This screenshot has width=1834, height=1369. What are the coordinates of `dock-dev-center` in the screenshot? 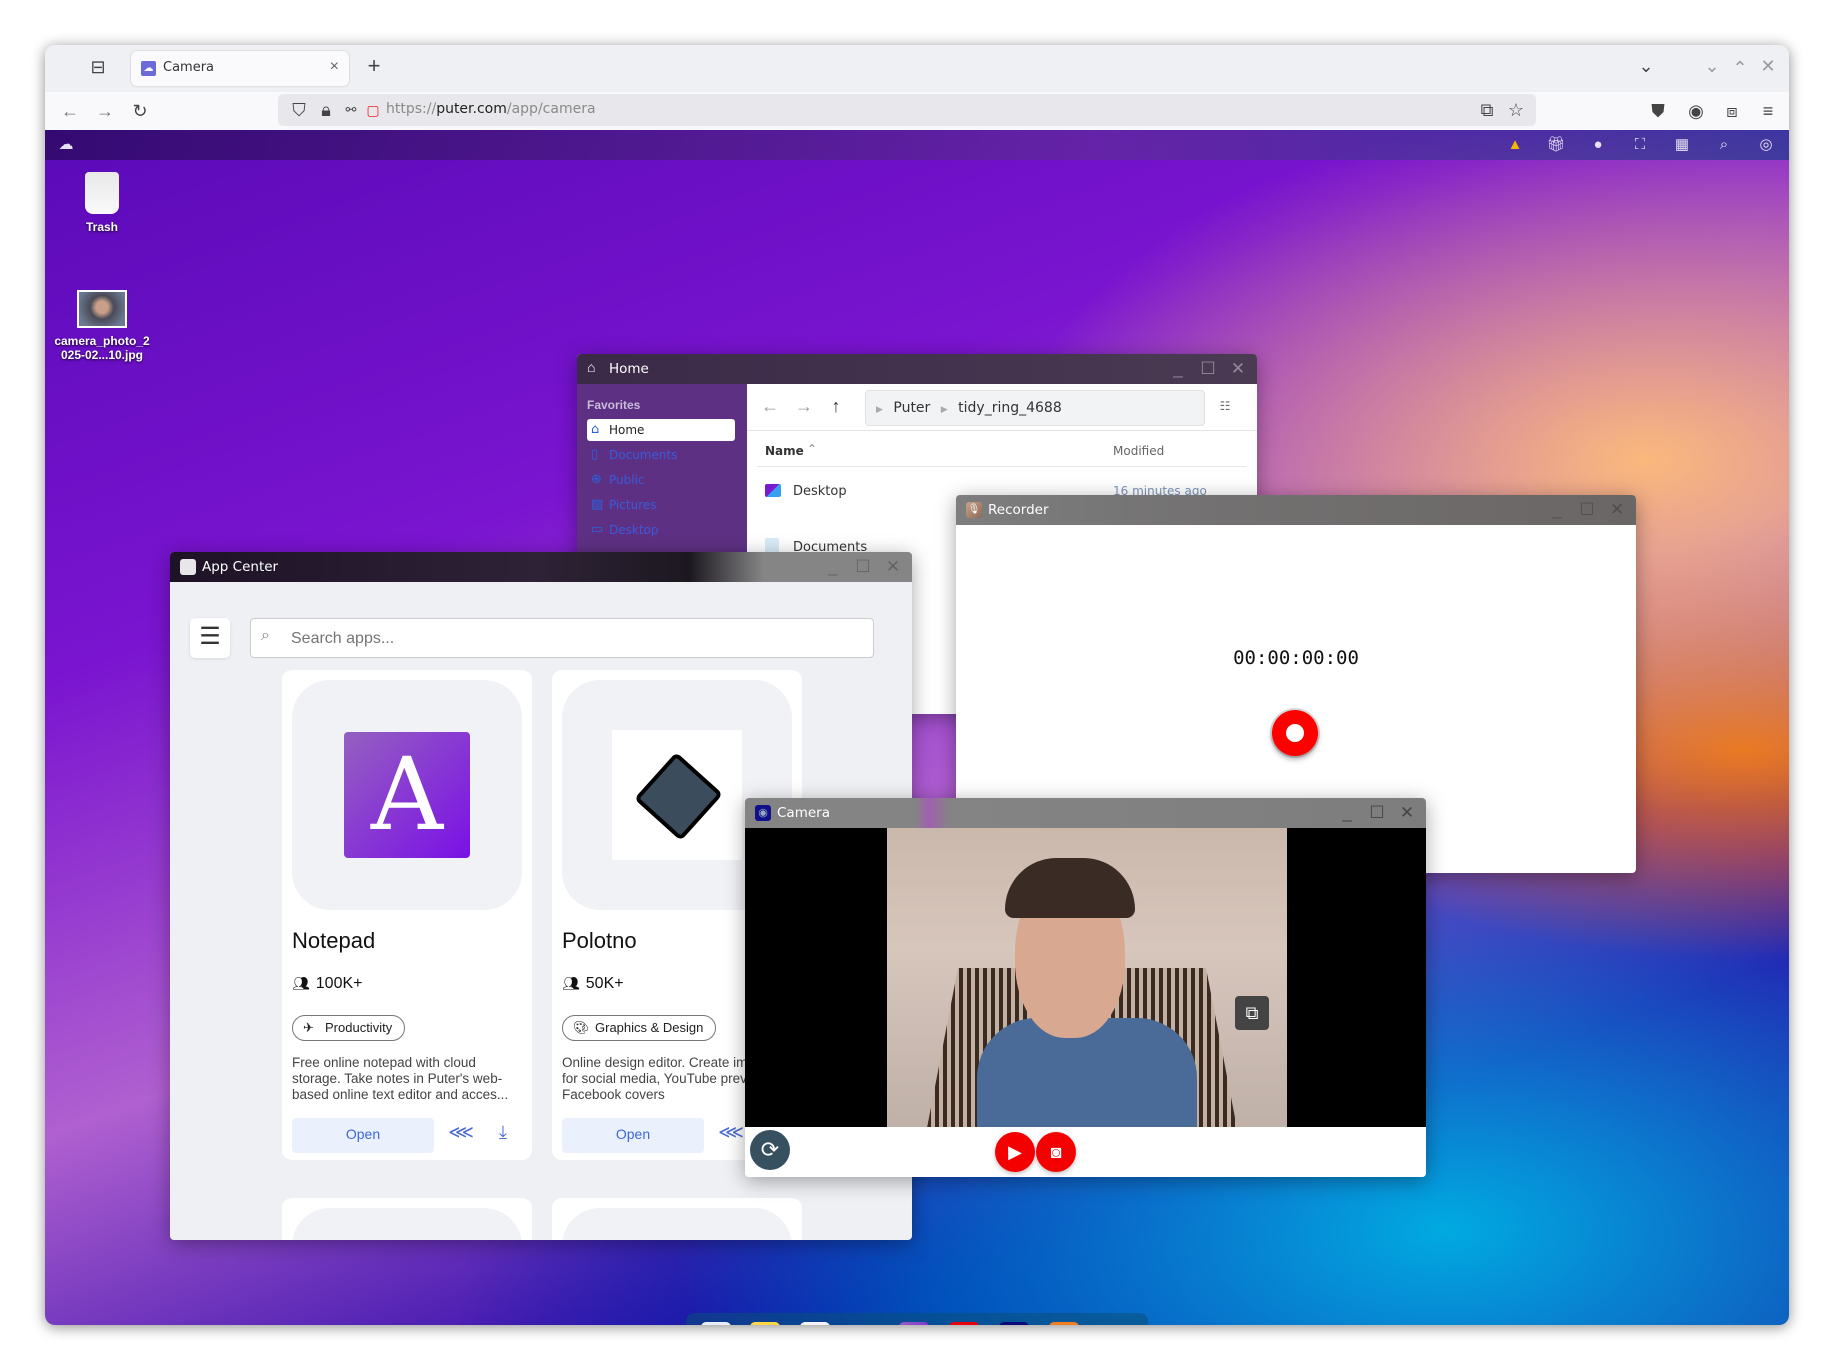 It's located at (865, 1323).